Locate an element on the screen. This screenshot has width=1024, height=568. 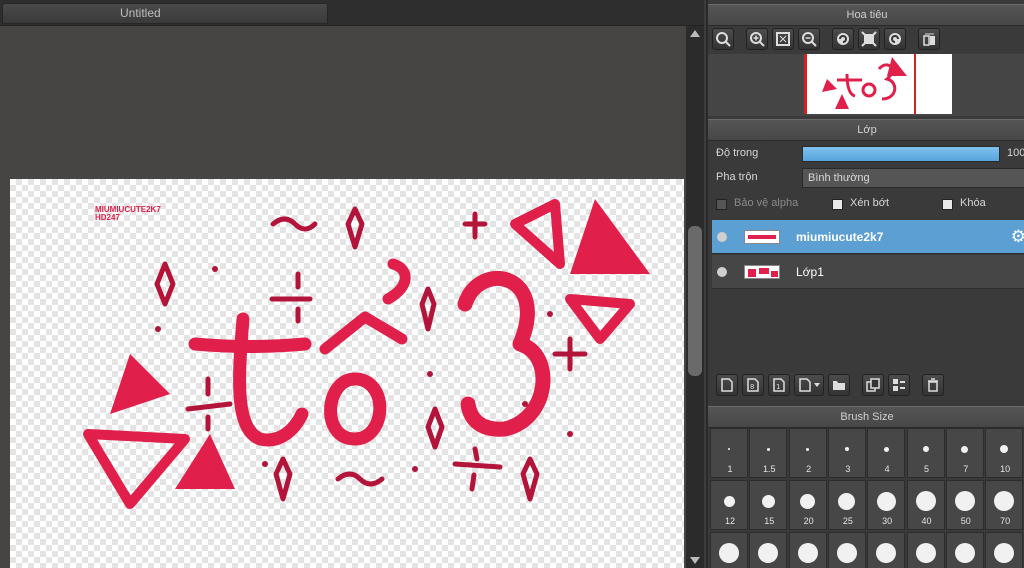
layer-1bit-icon: 1 is located at coordinates (779, 385).